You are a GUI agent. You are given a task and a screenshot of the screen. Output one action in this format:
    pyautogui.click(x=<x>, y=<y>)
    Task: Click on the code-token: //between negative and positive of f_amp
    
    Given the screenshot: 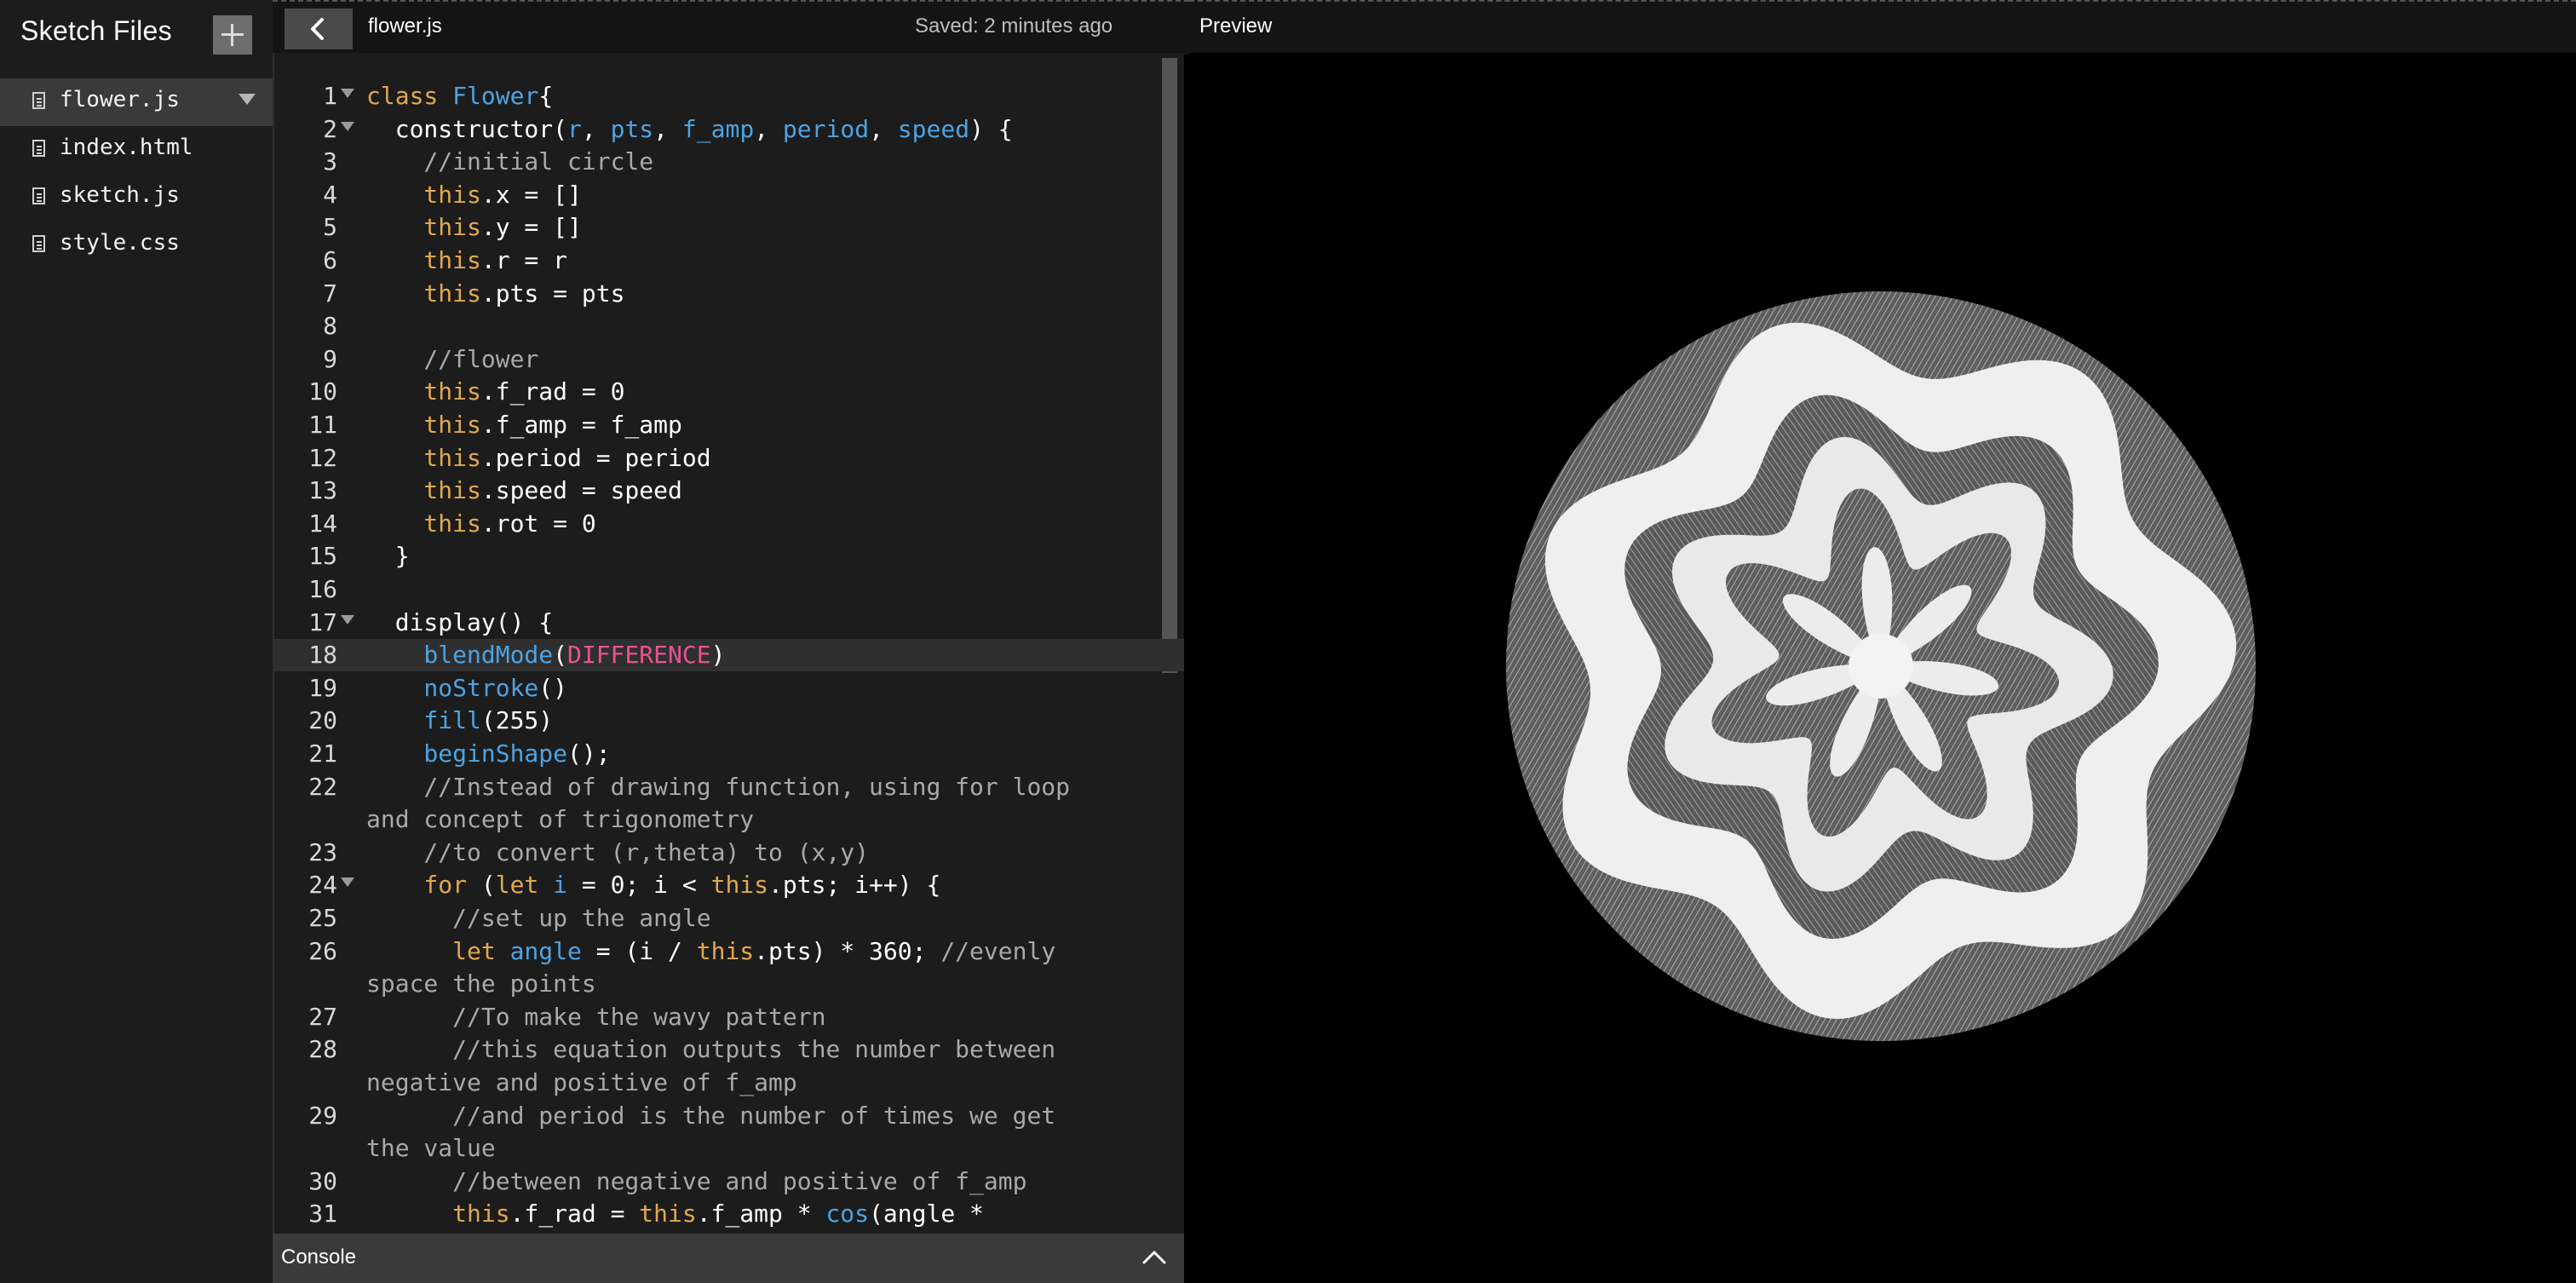 What is the action you would take?
    pyautogui.click(x=696, y=1180)
    